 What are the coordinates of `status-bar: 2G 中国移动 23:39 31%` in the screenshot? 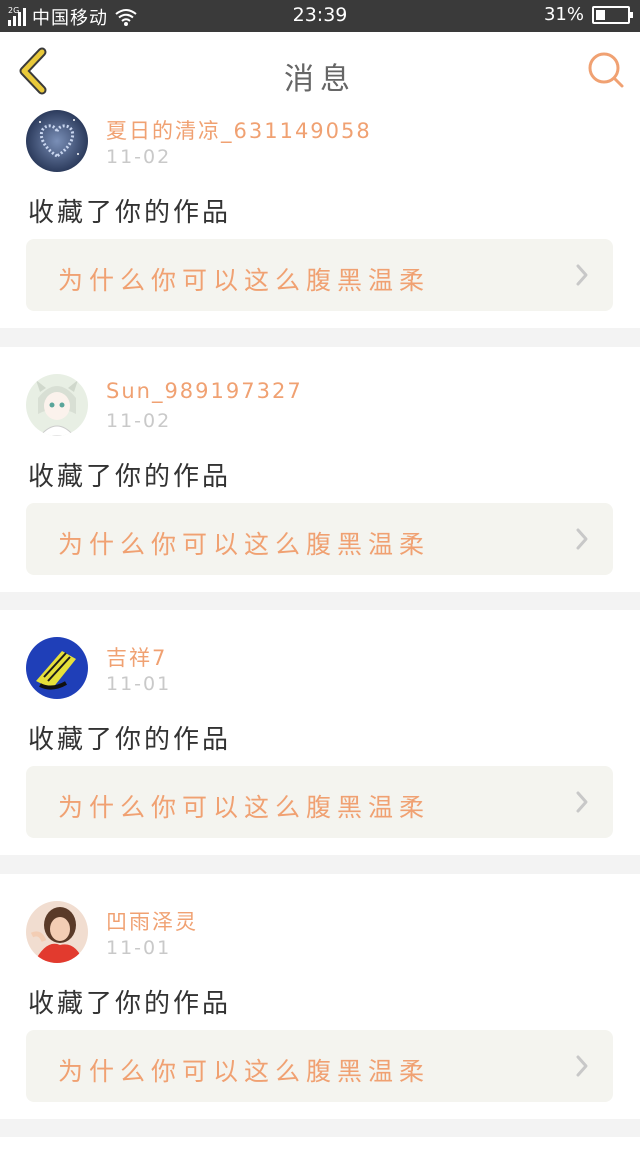 It's located at (320, 16).